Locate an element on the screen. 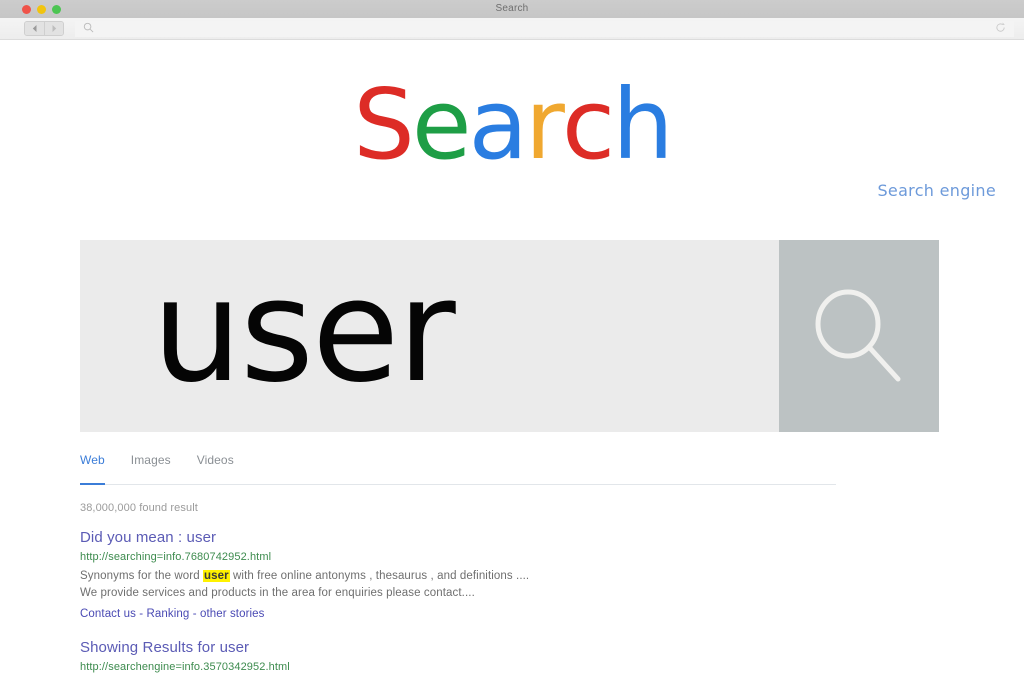 Image resolution: width=1024 pixels, height=675 pixels. magnifier-icon is located at coordinates (859, 336).